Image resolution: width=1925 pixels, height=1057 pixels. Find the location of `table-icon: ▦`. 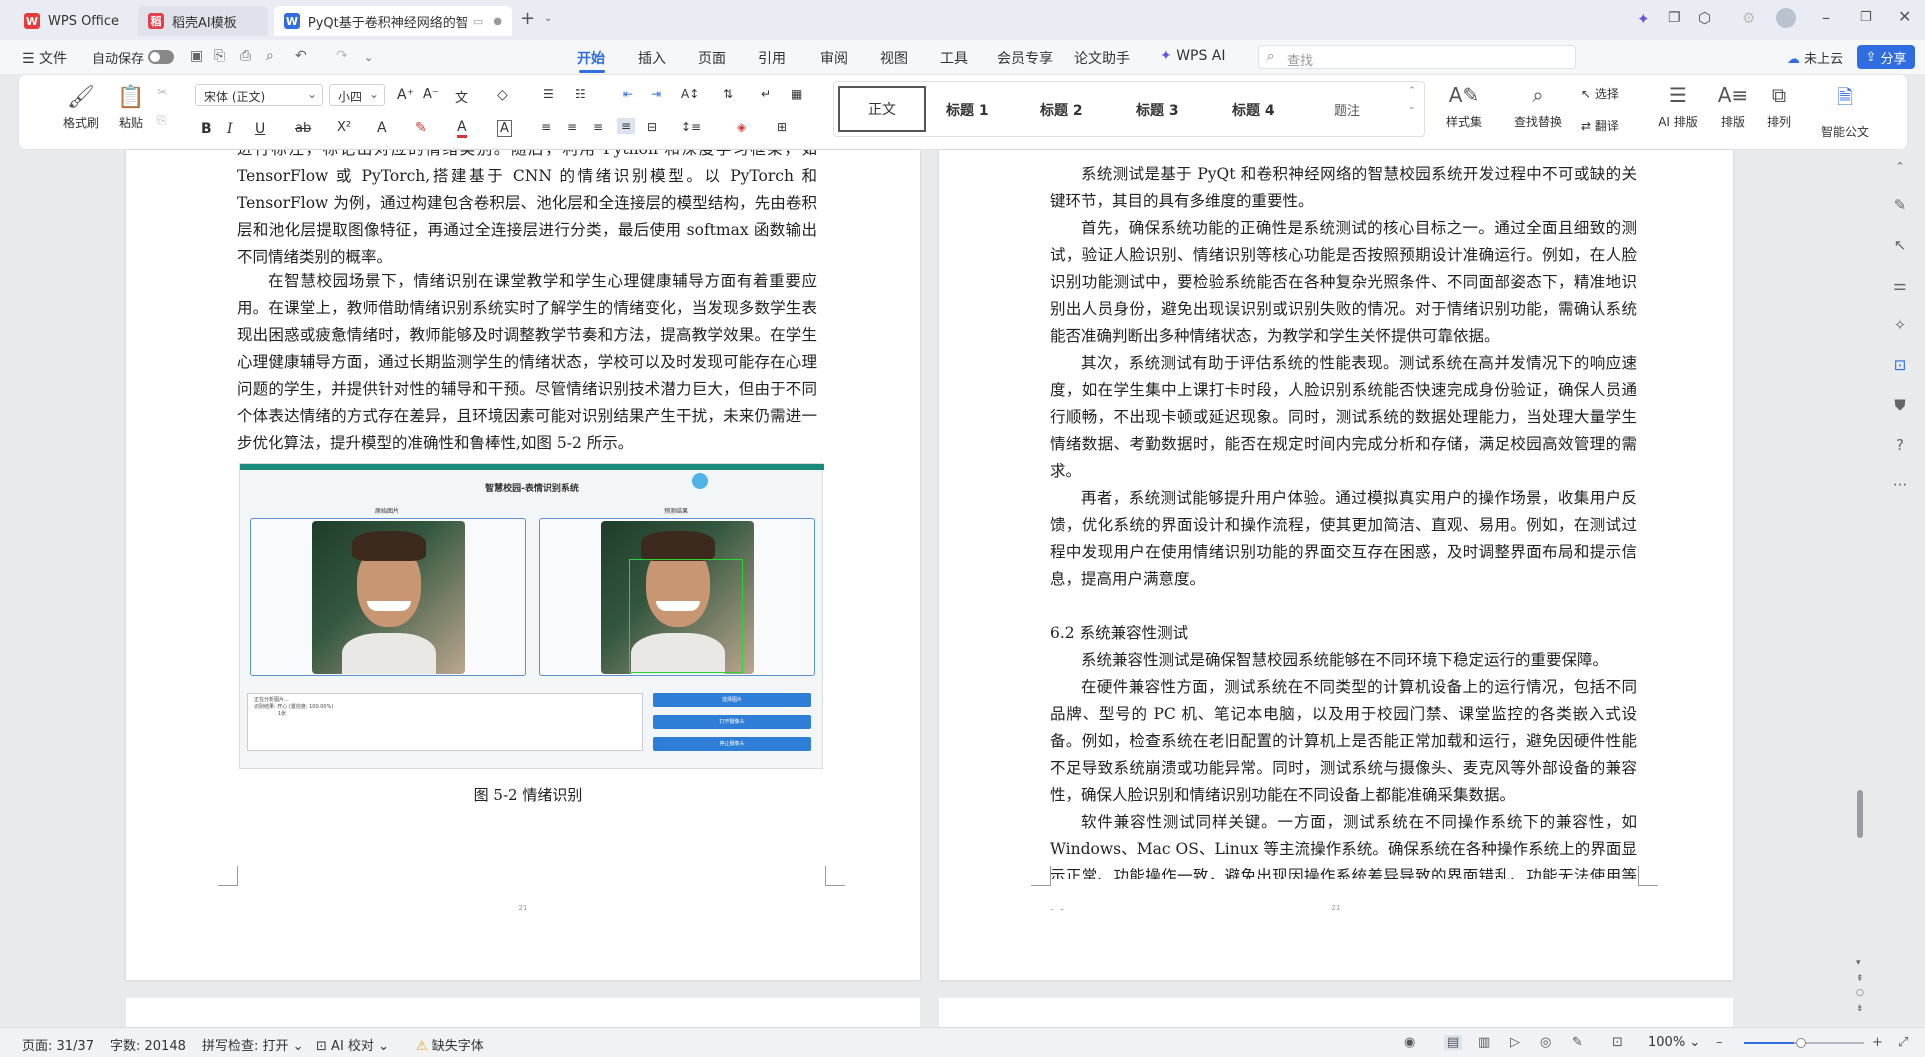

table-icon: ▦ is located at coordinates (796, 94).